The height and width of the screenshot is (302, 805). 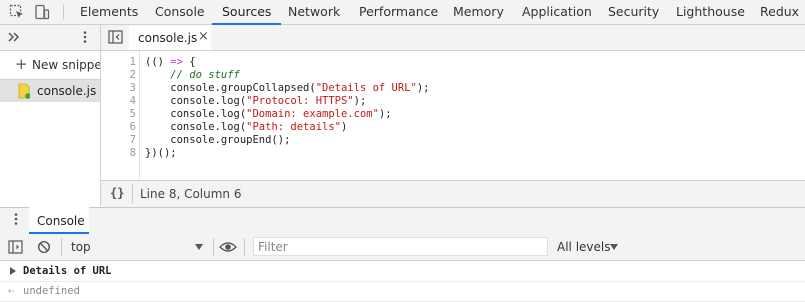 I want to click on string-token: "Details of URL", so click(x=366, y=88).